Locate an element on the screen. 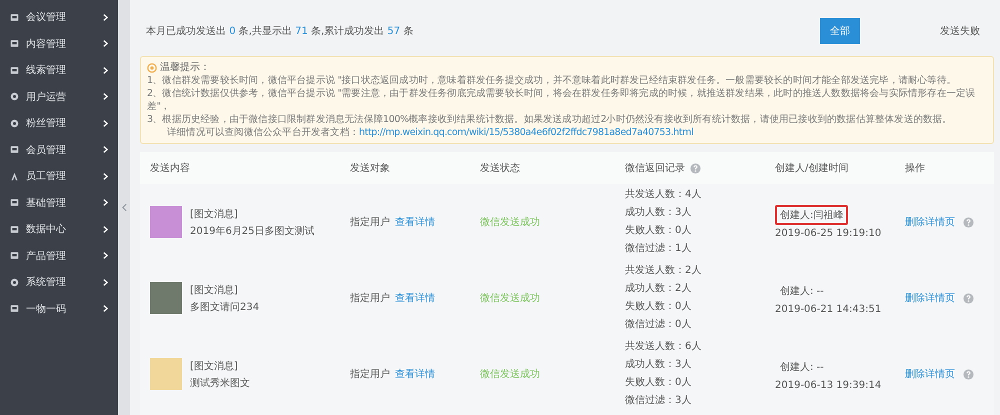 The width and height of the screenshot is (1000, 415). message-title: 多图文请问234 is located at coordinates (225, 307).